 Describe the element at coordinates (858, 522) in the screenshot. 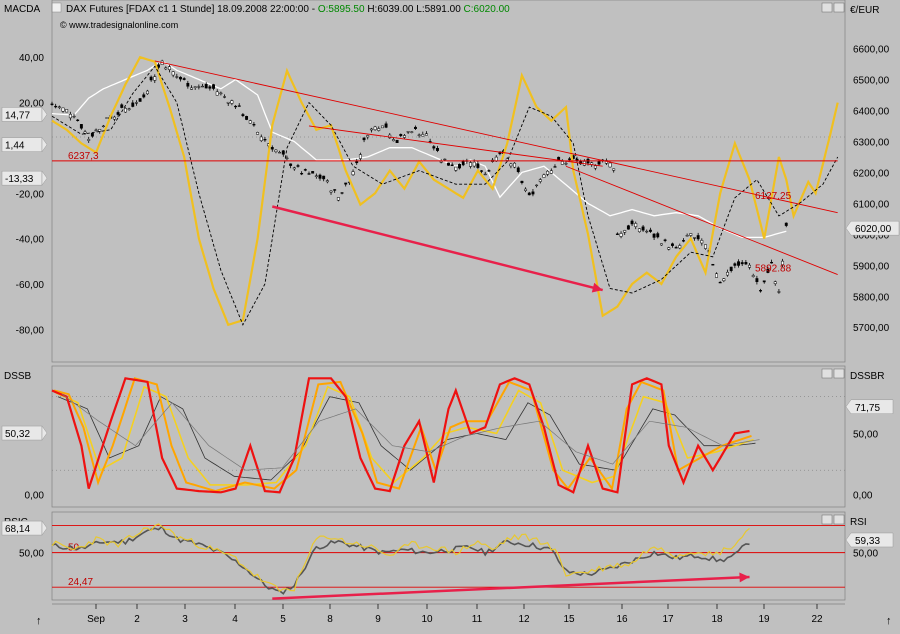

I see `rsic-right-title: RSI` at that location.